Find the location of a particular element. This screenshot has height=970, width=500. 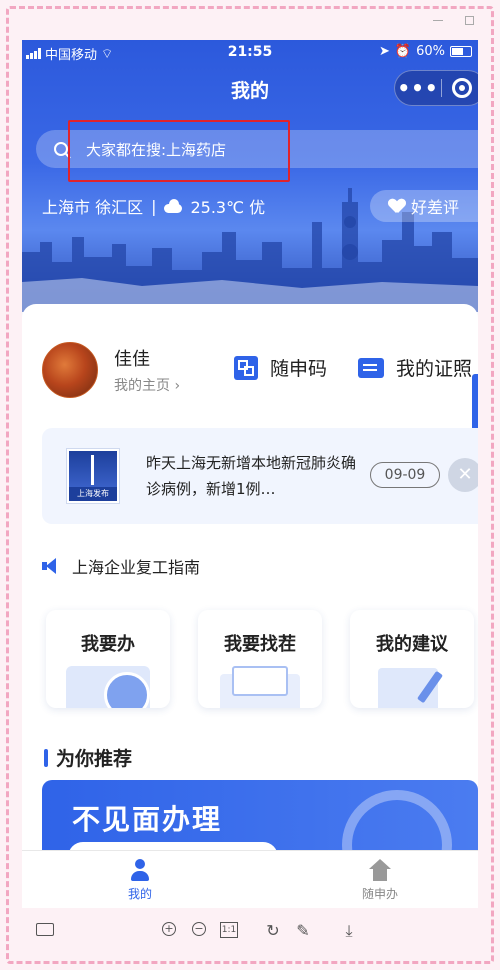

tile-label: 我要办 is located at coordinates (108, 644).